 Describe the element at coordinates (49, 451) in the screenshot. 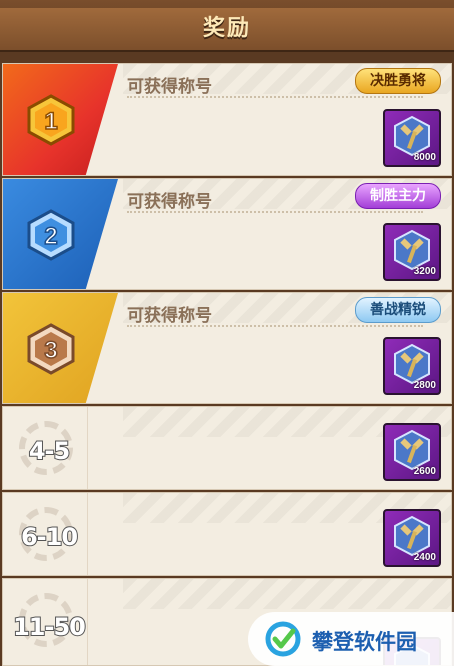

I see `rank-range: 4-5` at that location.